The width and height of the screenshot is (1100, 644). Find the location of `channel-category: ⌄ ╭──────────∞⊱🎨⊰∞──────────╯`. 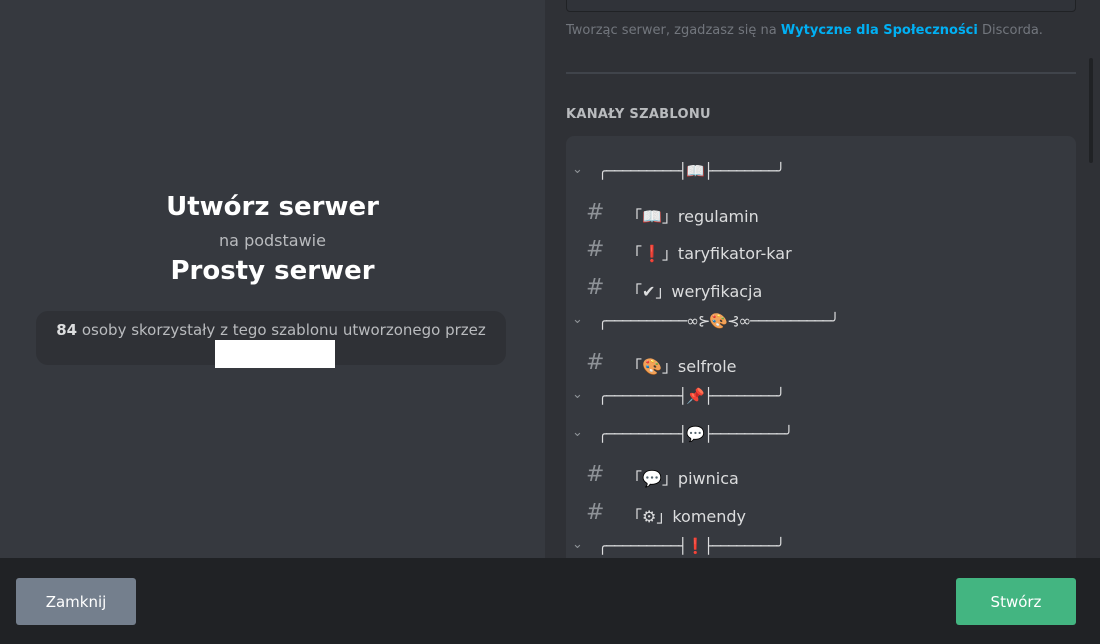

channel-category: ⌄ ╭──────────∞⊱🎨⊰∞──────────╯ is located at coordinates (821, 325).